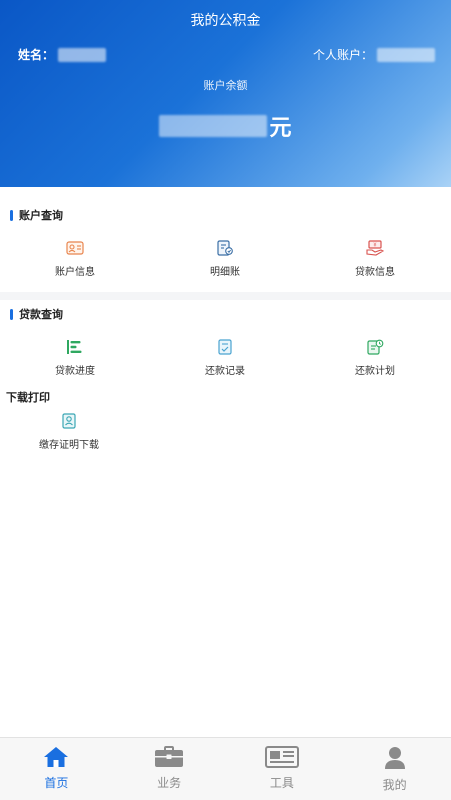 This screenshot has height=800, width=451. I want to click on loan-progress-label: 贷款进度, so click(75, 371).